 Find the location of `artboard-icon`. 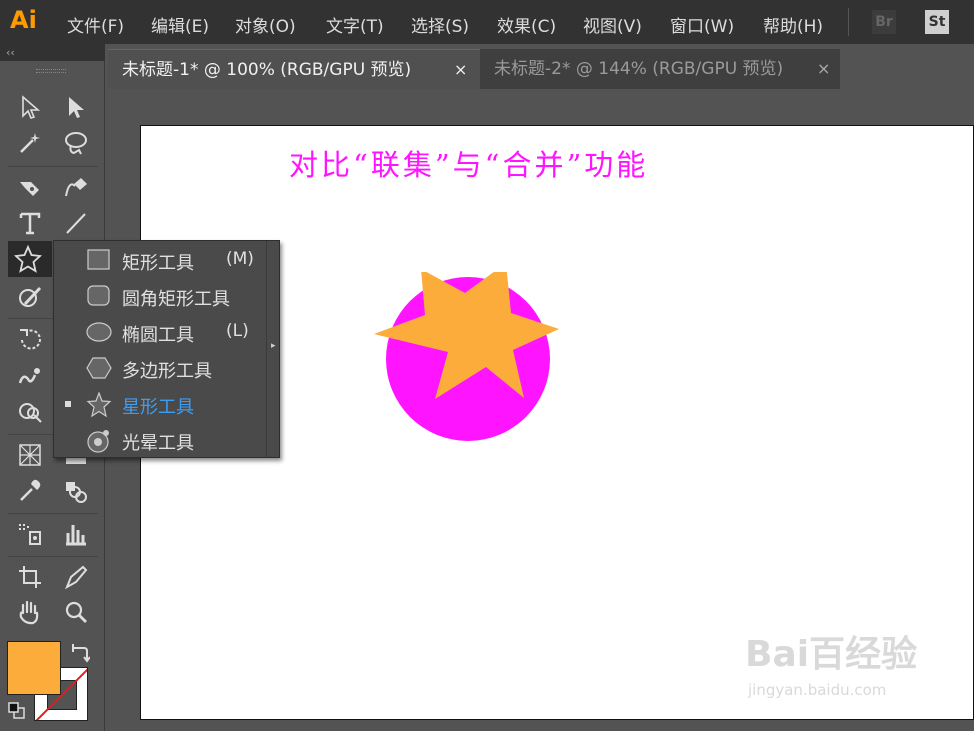

artboard-icon is located at coordinates (30, 577).